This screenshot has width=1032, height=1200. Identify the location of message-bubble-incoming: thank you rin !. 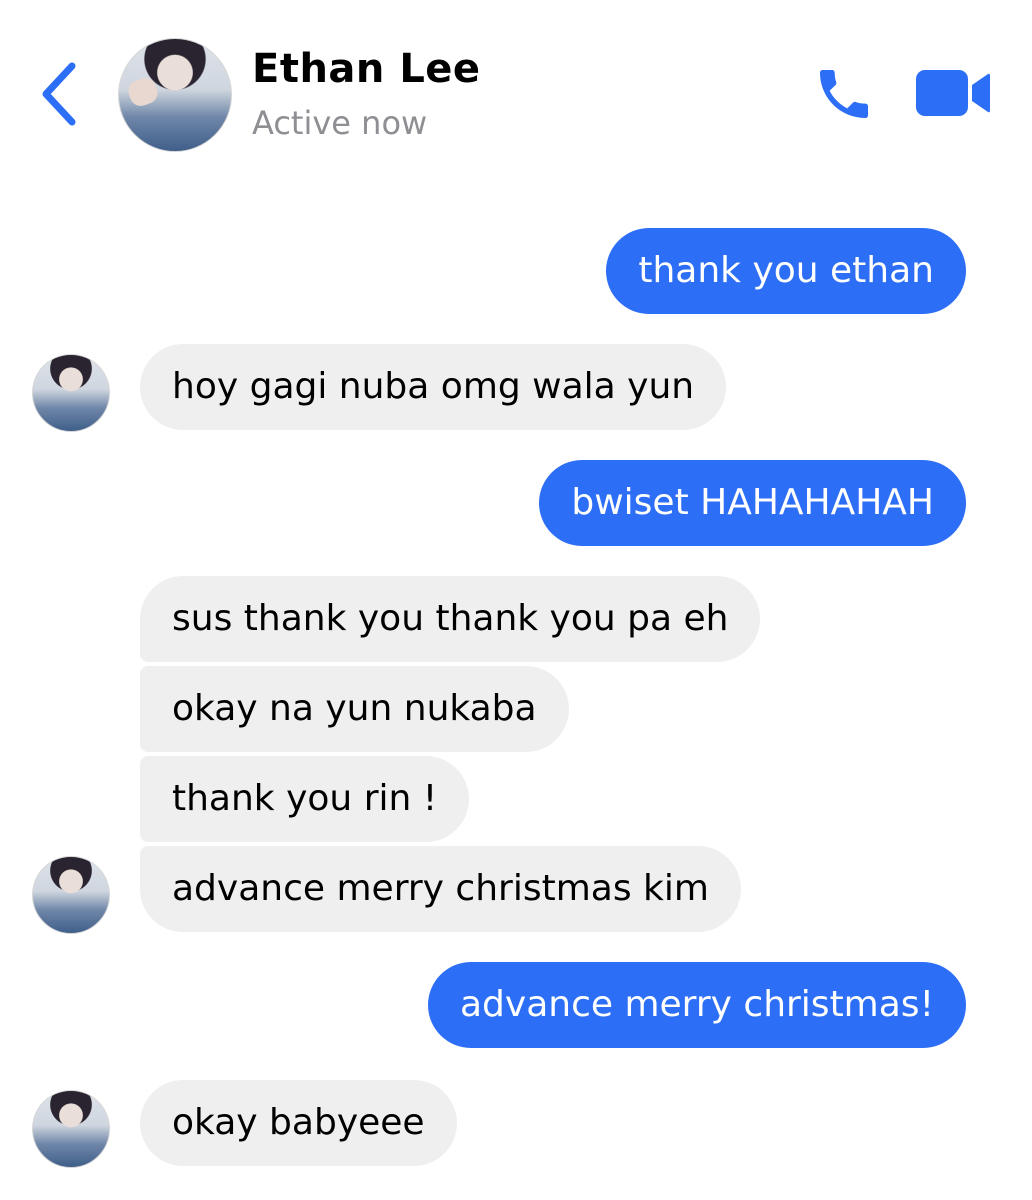
(305, 799).